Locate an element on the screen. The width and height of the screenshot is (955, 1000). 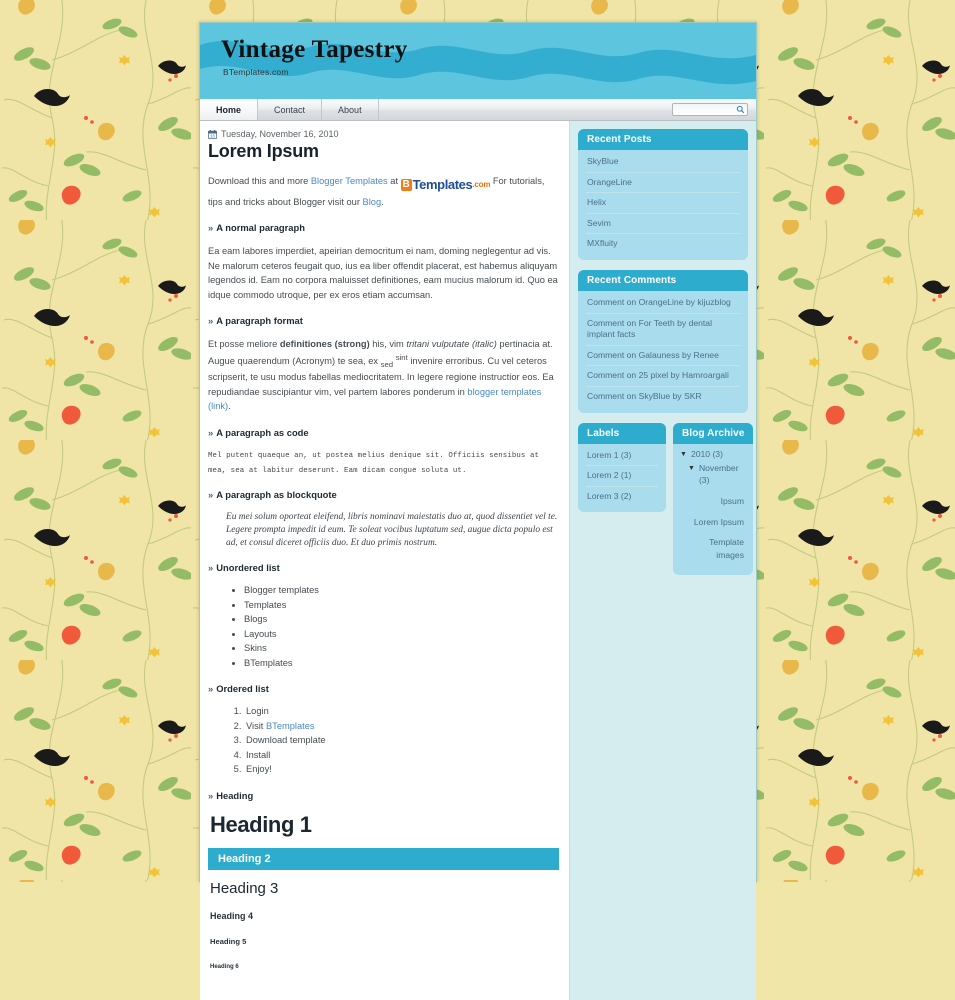
blog-link: Blog is located at coordinates (372, 202).